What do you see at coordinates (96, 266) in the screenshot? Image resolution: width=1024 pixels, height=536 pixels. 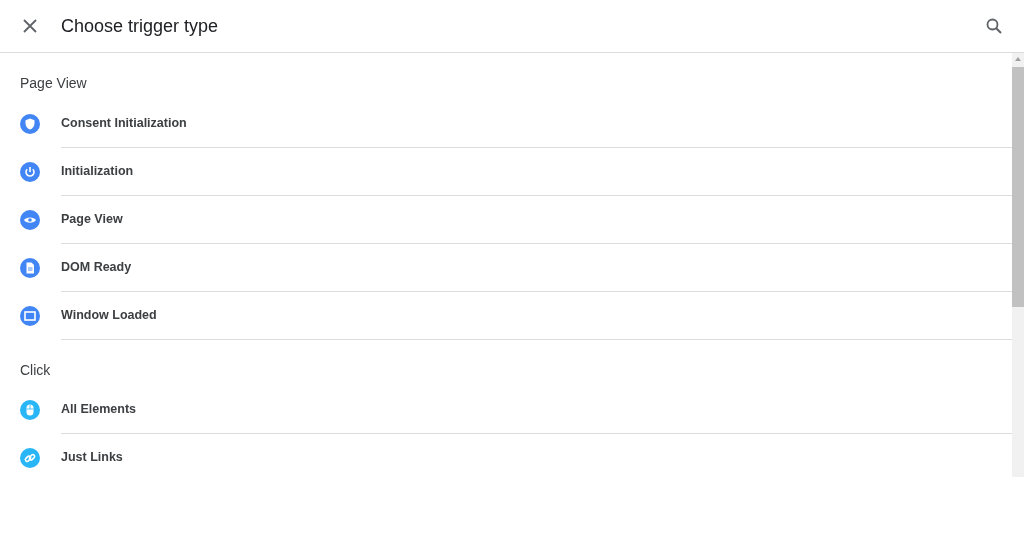 I see `trigger-type-item: DOM Ready` at bounding box center [96, 266].